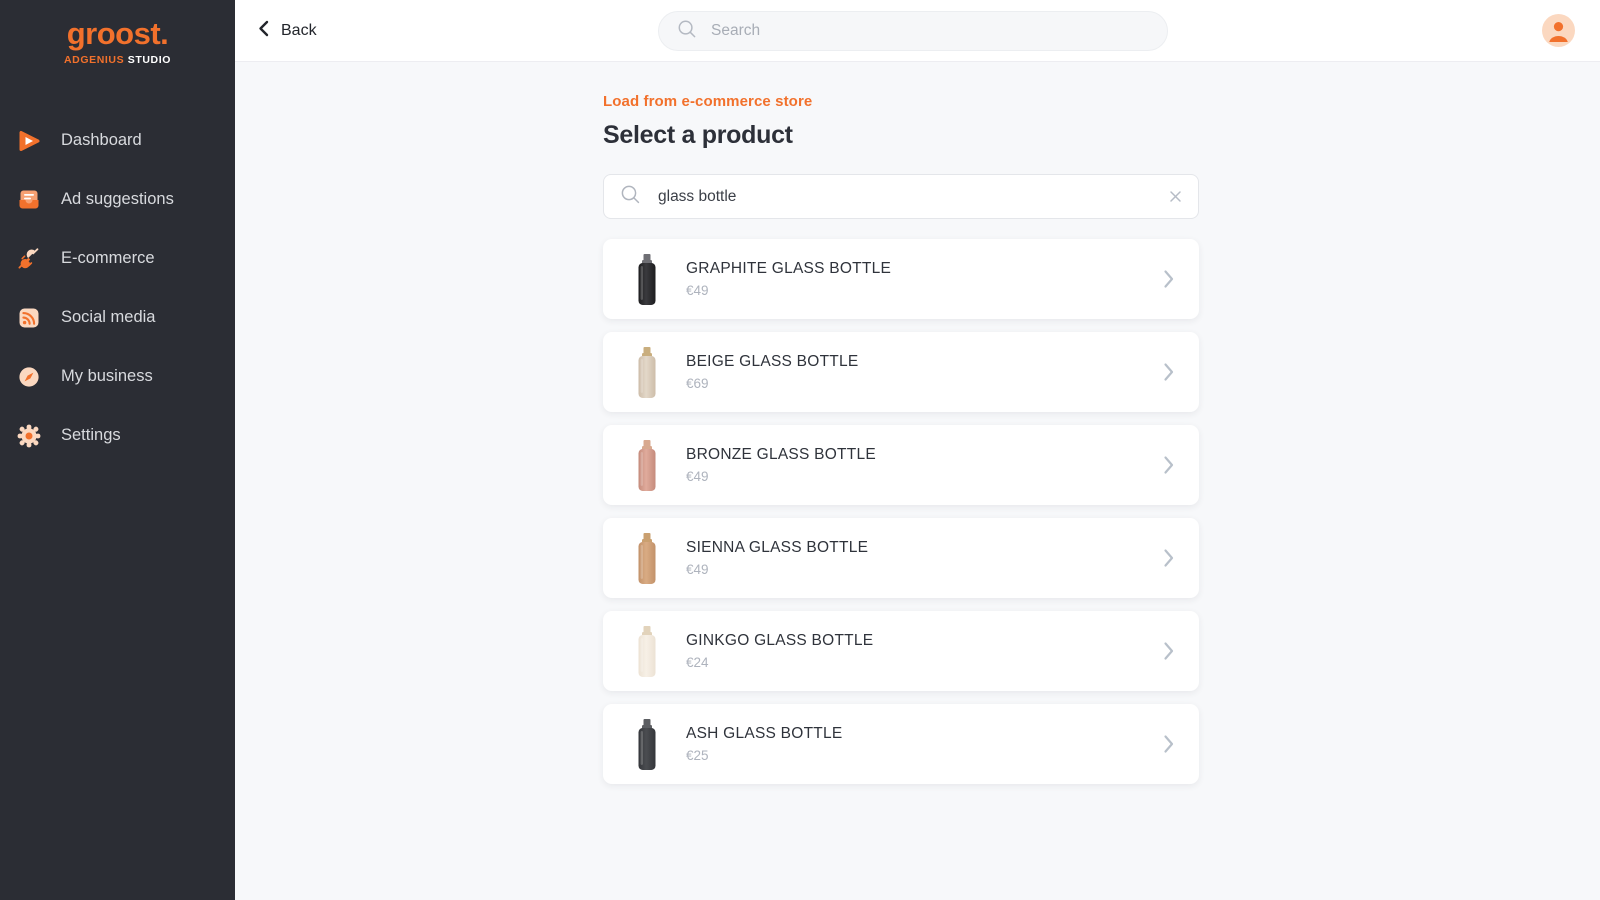 The width and height of the screenshot is (1600, 900). Describe the element at coordinates (107, 376) in the screenshot. I see `sidebar-item-label: My business` at that location.